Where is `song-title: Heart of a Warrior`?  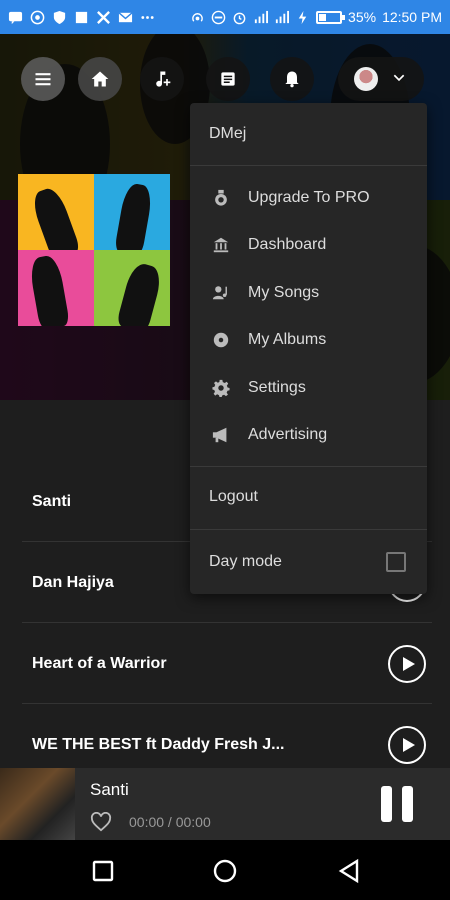 song-title: Heart of a Warrior is located at coordinates (99, 663).